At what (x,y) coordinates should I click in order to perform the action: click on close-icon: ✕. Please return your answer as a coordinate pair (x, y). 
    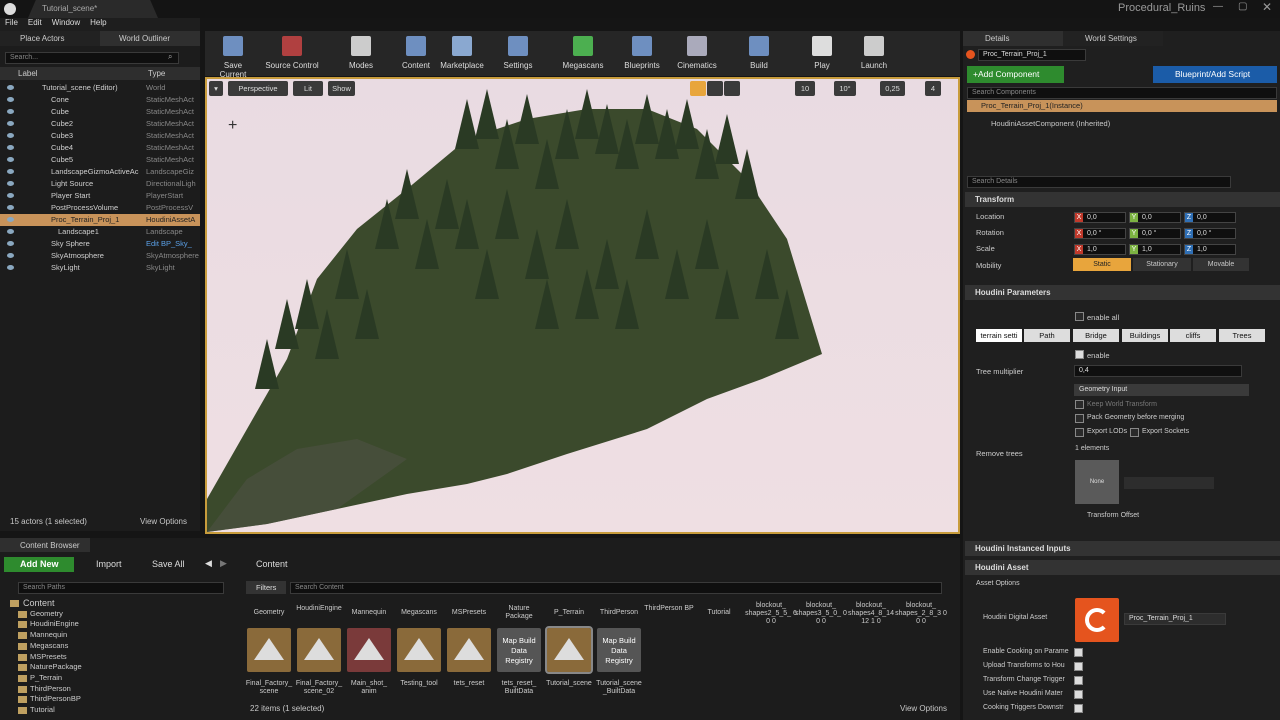
    Looking at the image, I should click on (1267, 7).